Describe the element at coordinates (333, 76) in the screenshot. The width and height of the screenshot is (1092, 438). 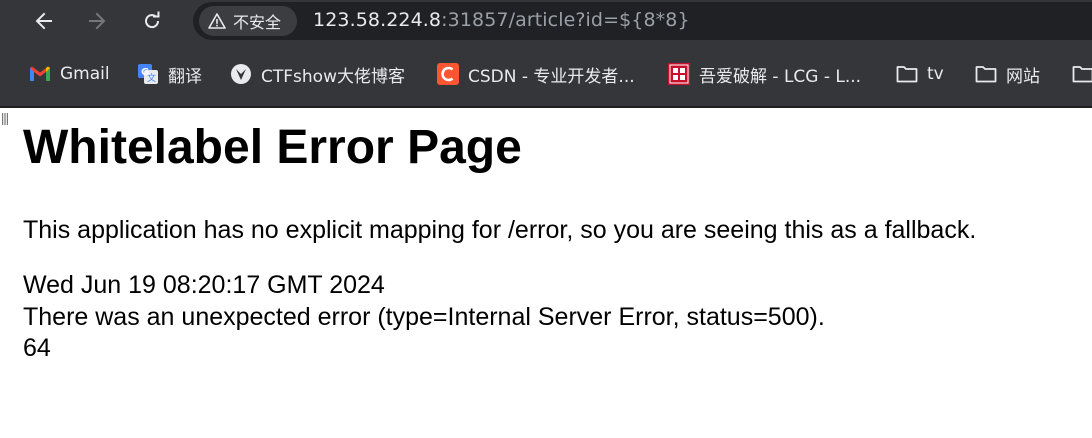
I see `bookmark-label: CTFshow大佬博客` at that location.